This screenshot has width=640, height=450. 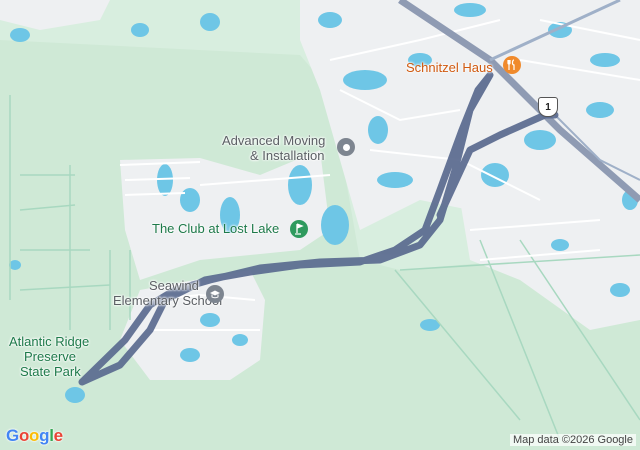 What do you see at coordinates (299, 229) in the screenshot?
I see `golf-icon` at bounding box center [299, 229].